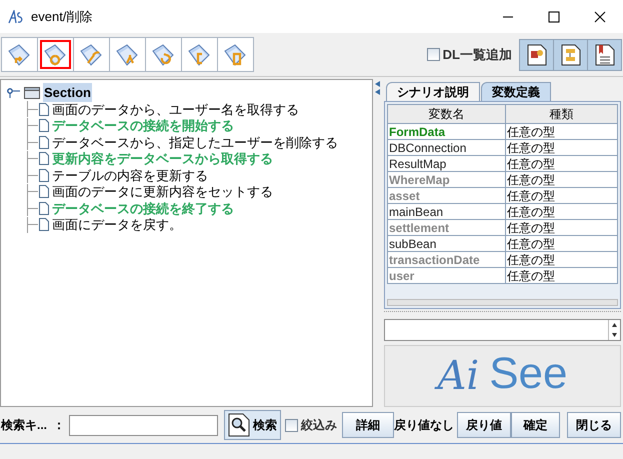 The width and height of the screenshot is (623, 459). Describe the element at coordinates (447, 114) in the screenshot. I see `column-header: 変数名` at that location.